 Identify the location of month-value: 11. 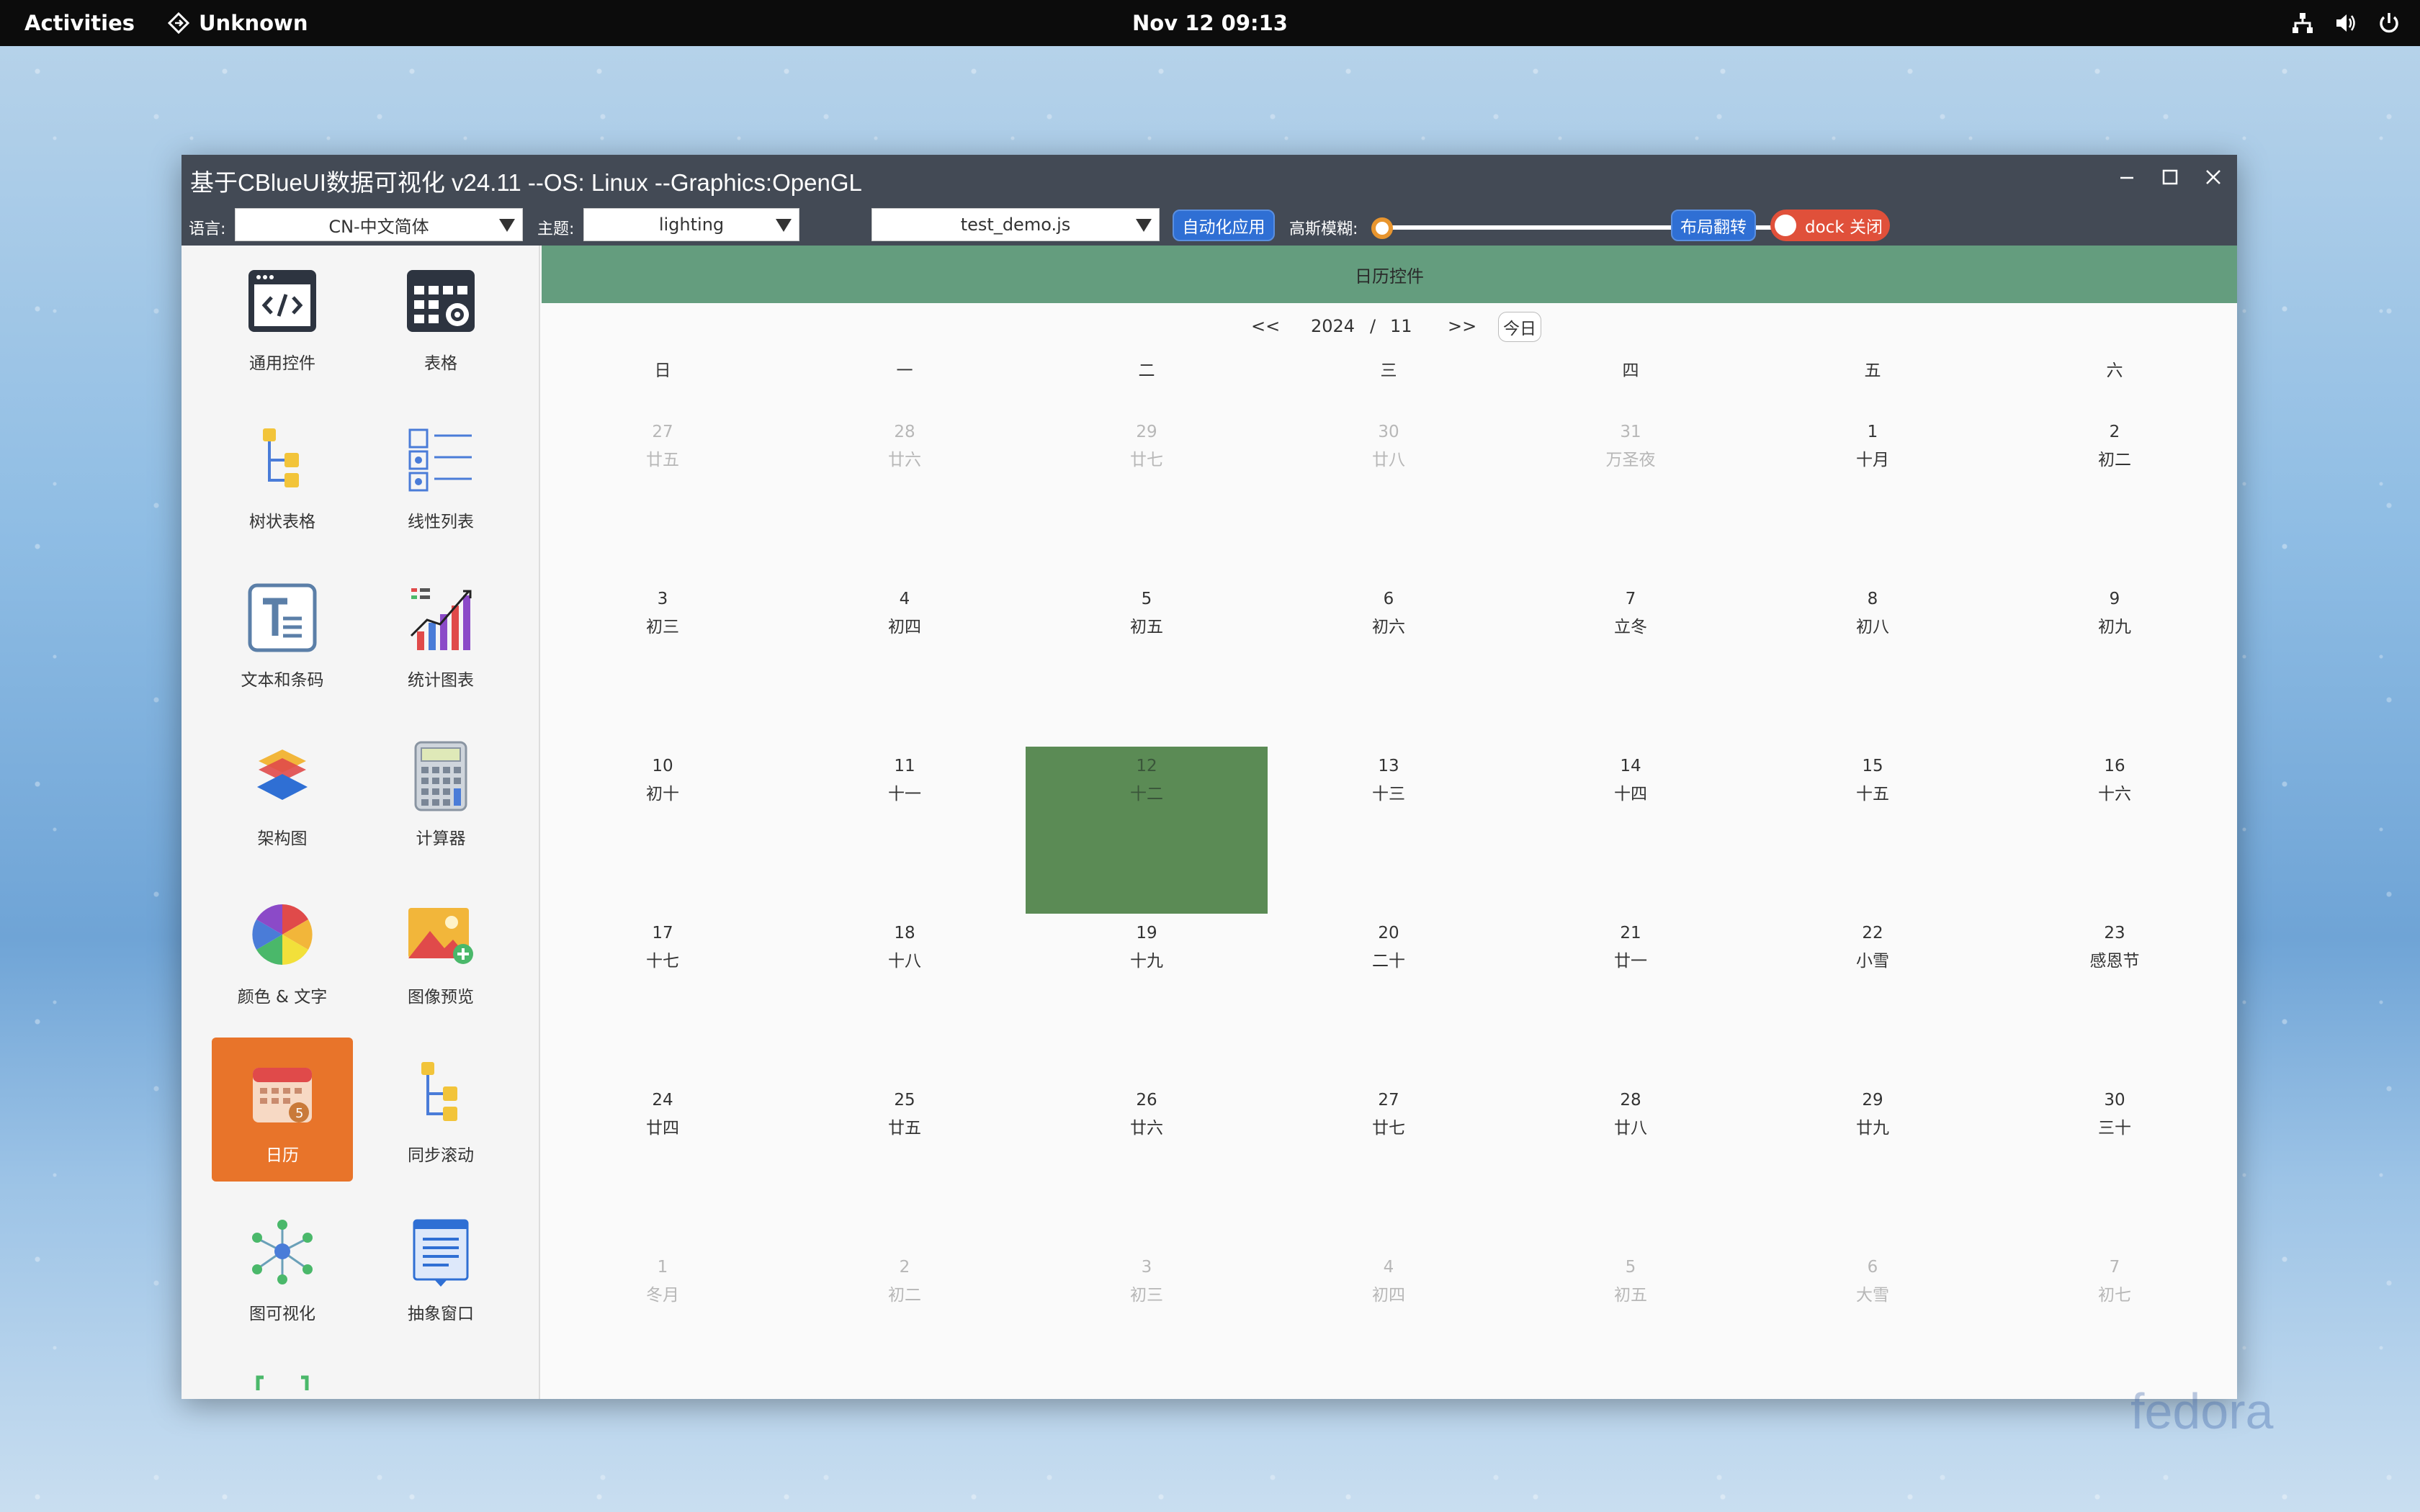
(1401, 326).